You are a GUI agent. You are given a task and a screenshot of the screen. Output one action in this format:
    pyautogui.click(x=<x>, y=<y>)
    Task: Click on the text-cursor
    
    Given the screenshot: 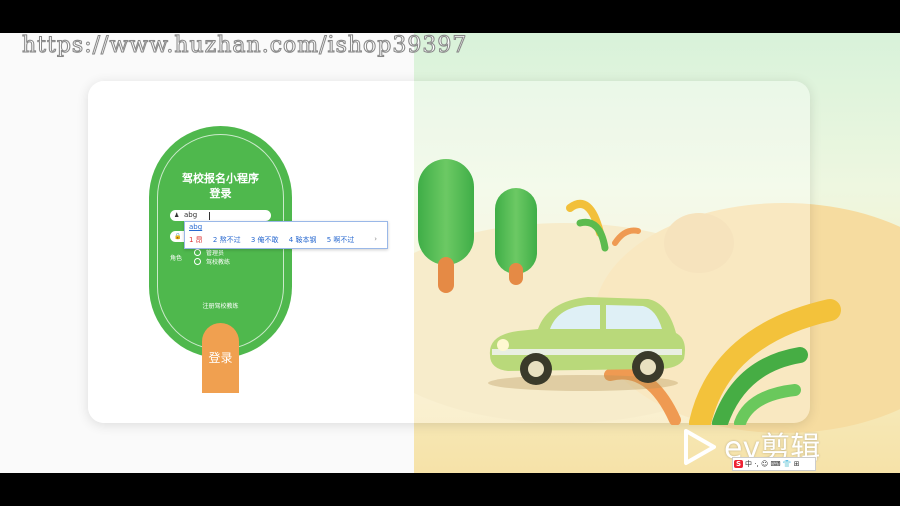 What is the action you would take?
    pyautogui.click(x=209, y=216)
    